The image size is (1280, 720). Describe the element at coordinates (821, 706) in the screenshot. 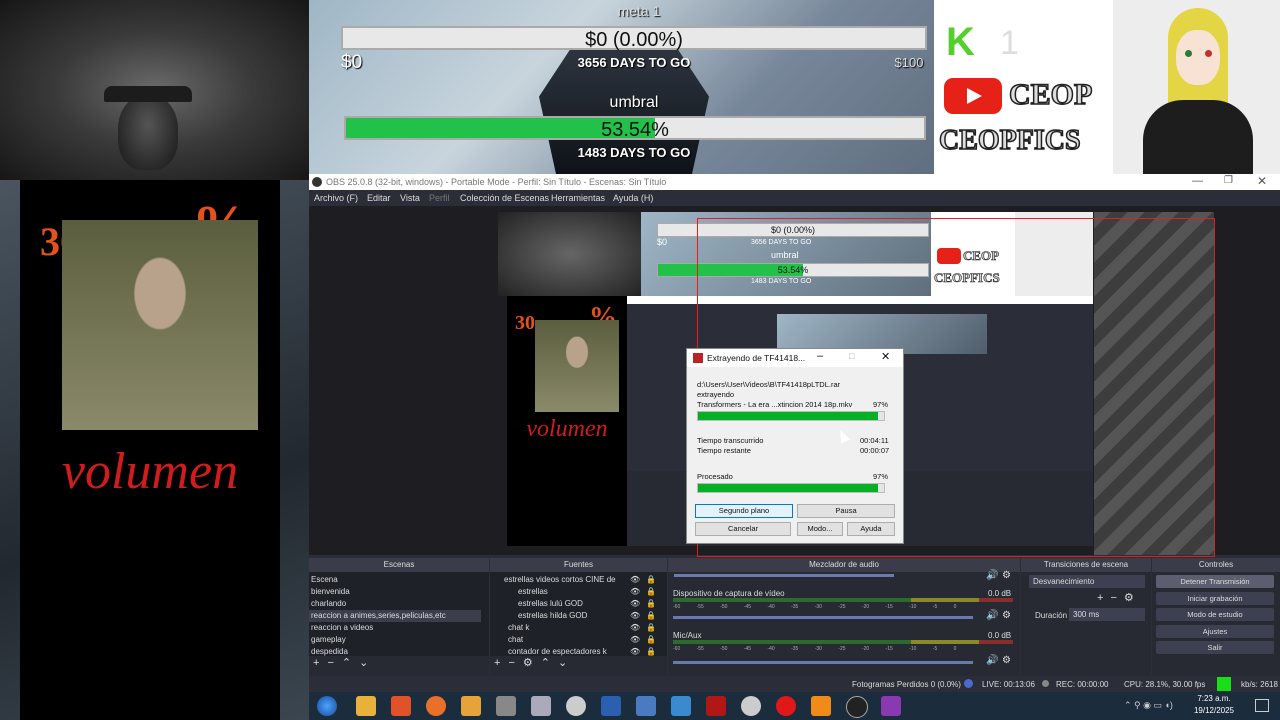

I see `vlc-icon` at that location.